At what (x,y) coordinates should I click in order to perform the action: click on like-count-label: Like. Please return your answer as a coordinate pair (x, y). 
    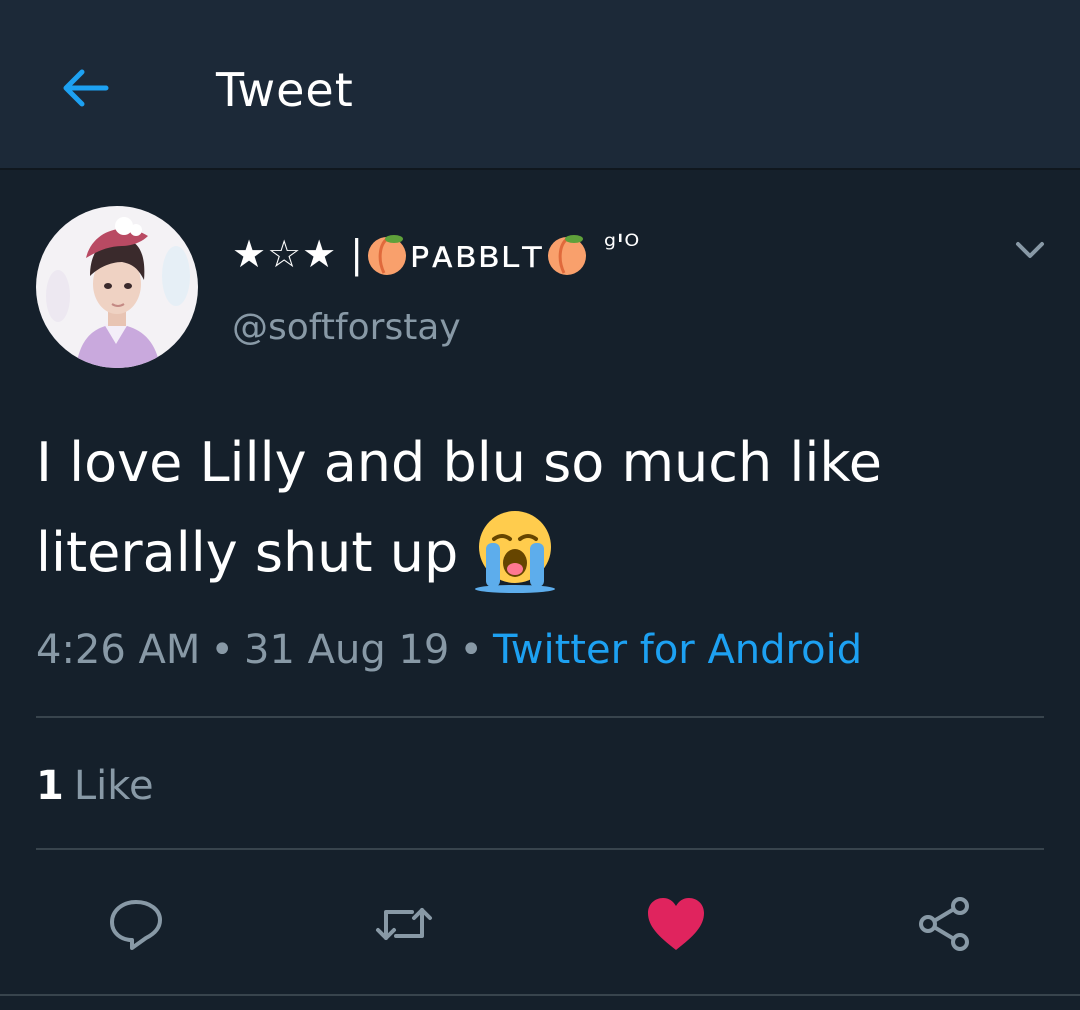
    Looking at the image, I should click on (113, 786).